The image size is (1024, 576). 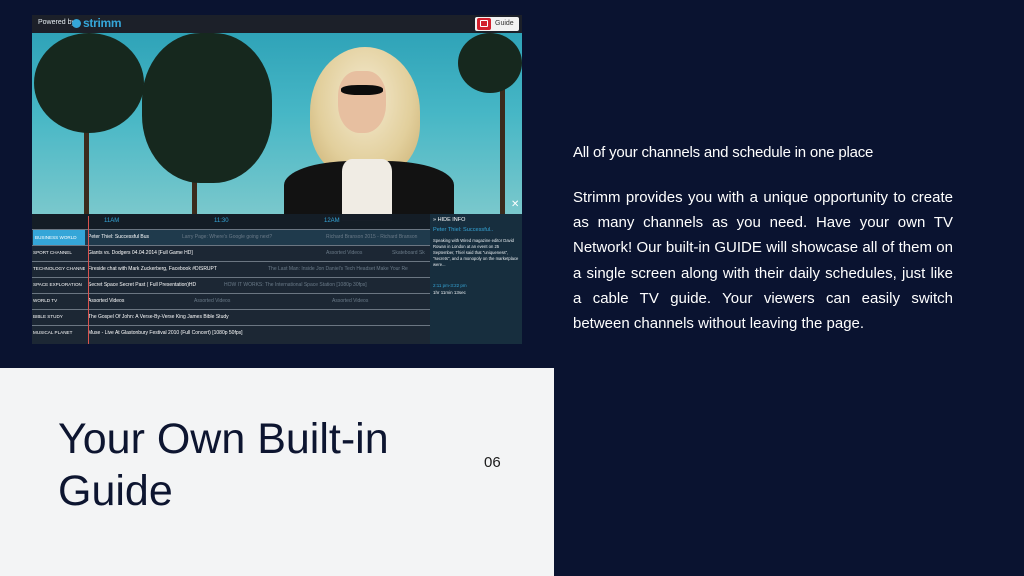 What do you see at coordinates (52, 252) in the screenshot?
I see `channel-name: SPORT CHANNEL` at bounding box center [52, 252].